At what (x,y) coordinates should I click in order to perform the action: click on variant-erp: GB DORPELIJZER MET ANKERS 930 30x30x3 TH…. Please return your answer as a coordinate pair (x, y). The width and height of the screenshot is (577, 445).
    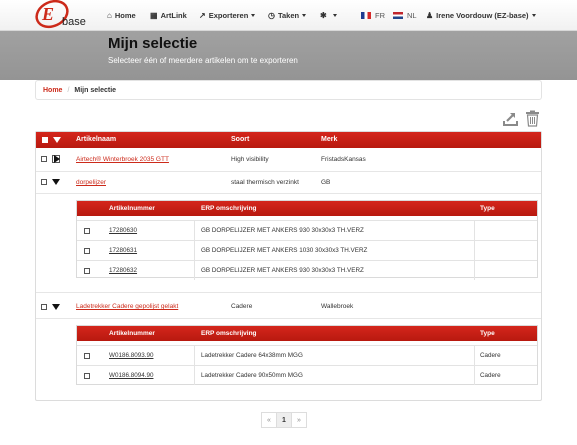
    Looking at the image, I should click on (282, 270).